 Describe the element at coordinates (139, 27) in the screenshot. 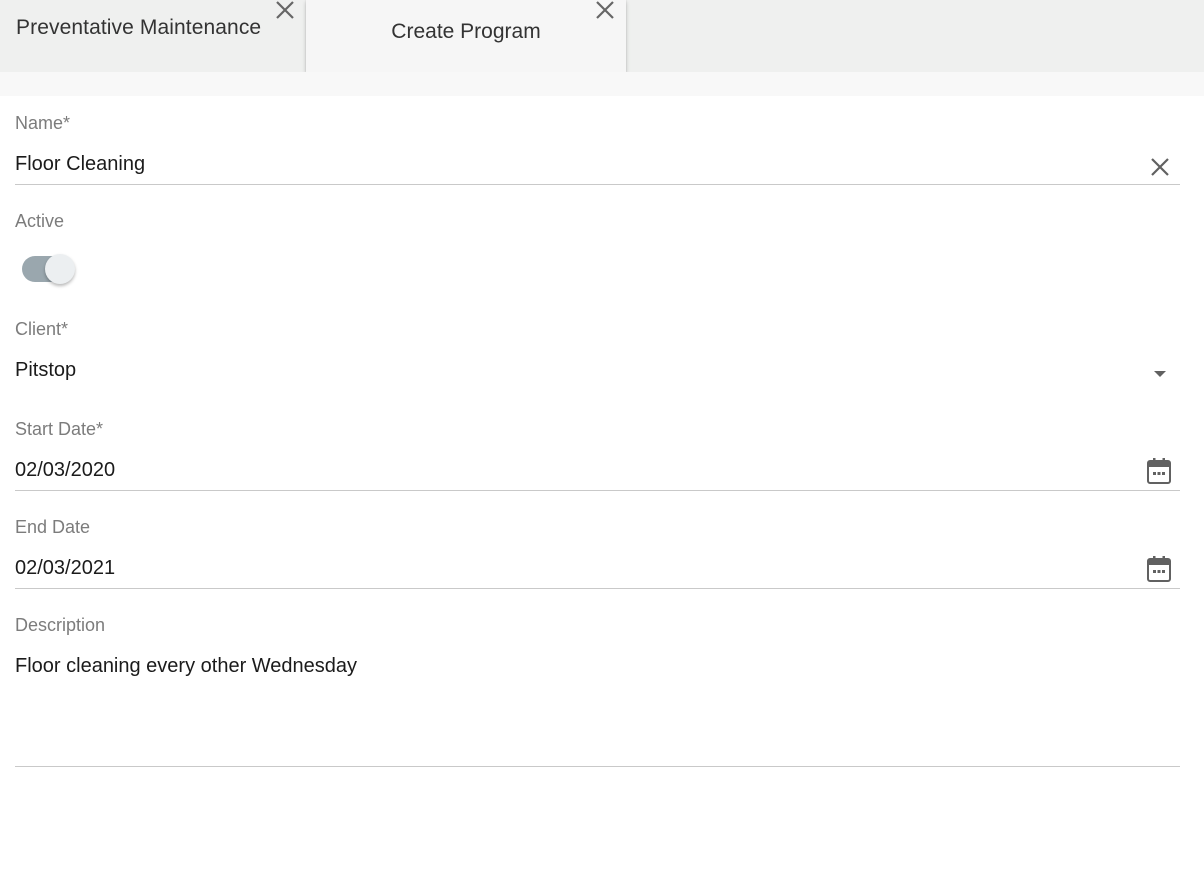

I see `tab-label: Preventative Maintenance` at that location.